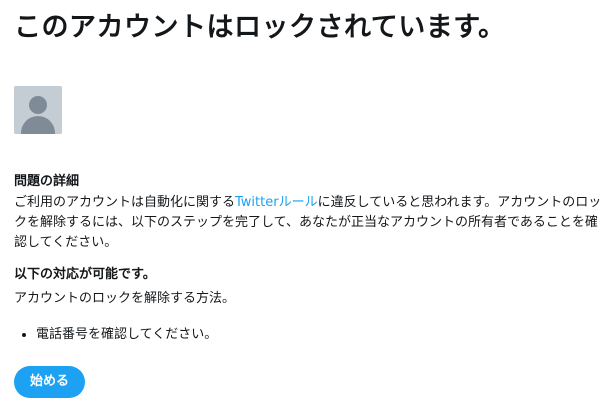 The image size is (616, 411). What do you see at coordinates (126, 335) in the screenshot?
I see `list-item: 電話番号を確認してください。` at bounding box center [126, 335].